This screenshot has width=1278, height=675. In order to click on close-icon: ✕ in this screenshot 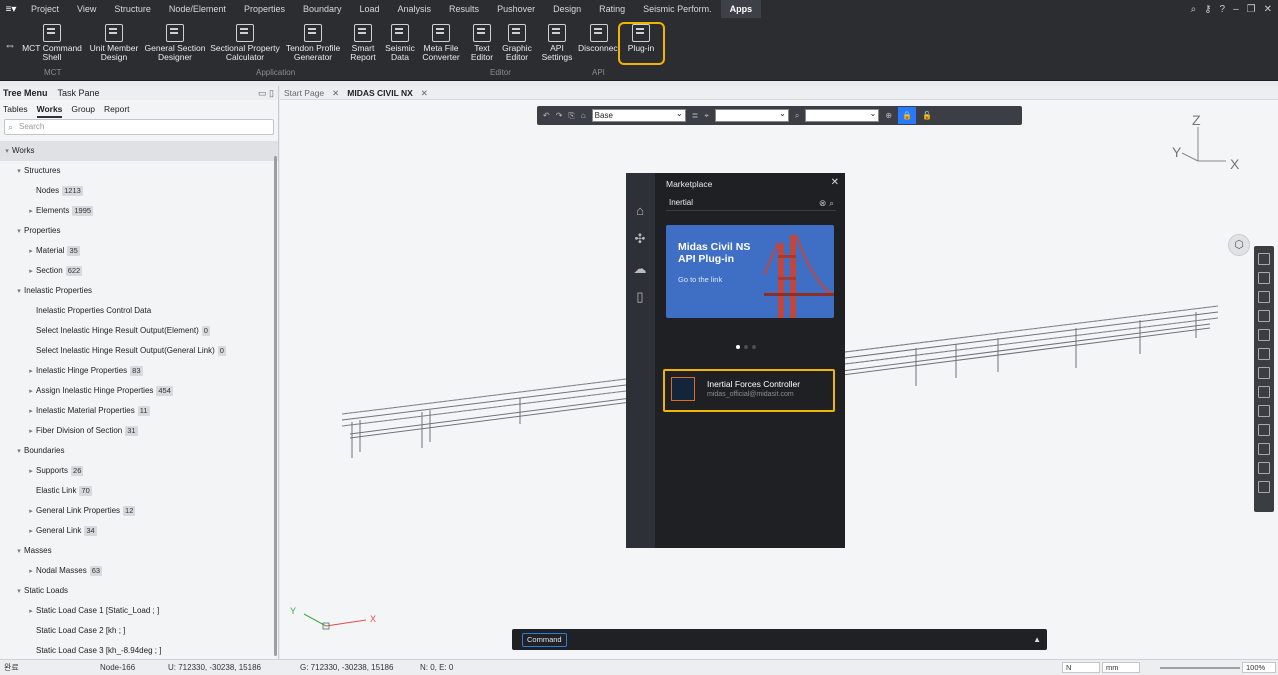, I will do `click(835, 182)`.